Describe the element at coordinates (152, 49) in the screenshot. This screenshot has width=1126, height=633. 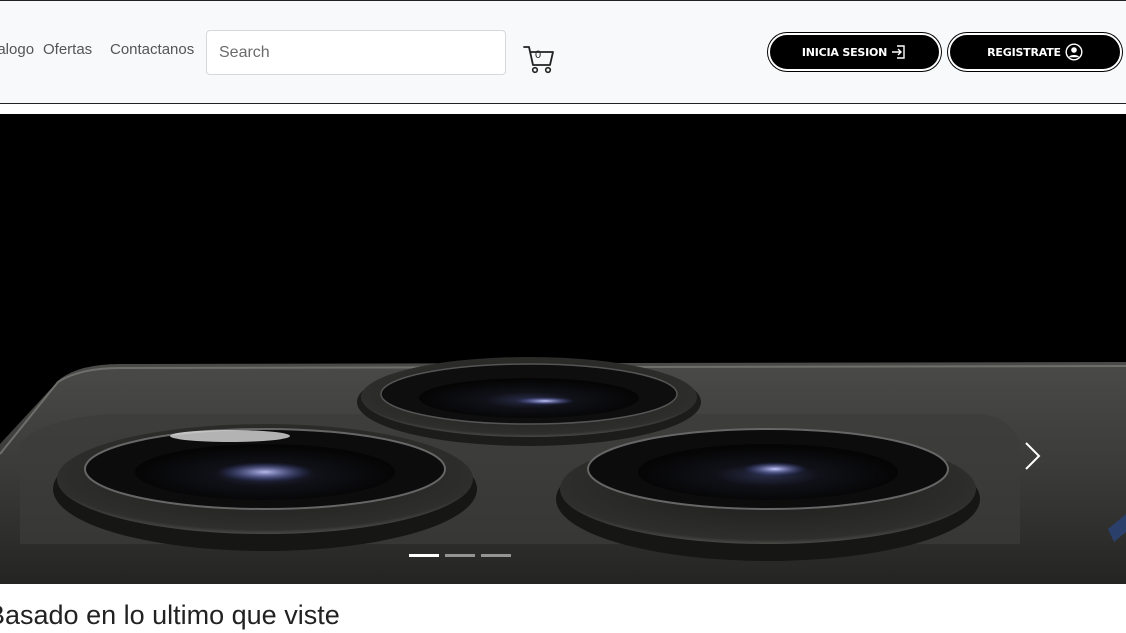
I see `nav-link-contactanos: Contactanos` at that location.